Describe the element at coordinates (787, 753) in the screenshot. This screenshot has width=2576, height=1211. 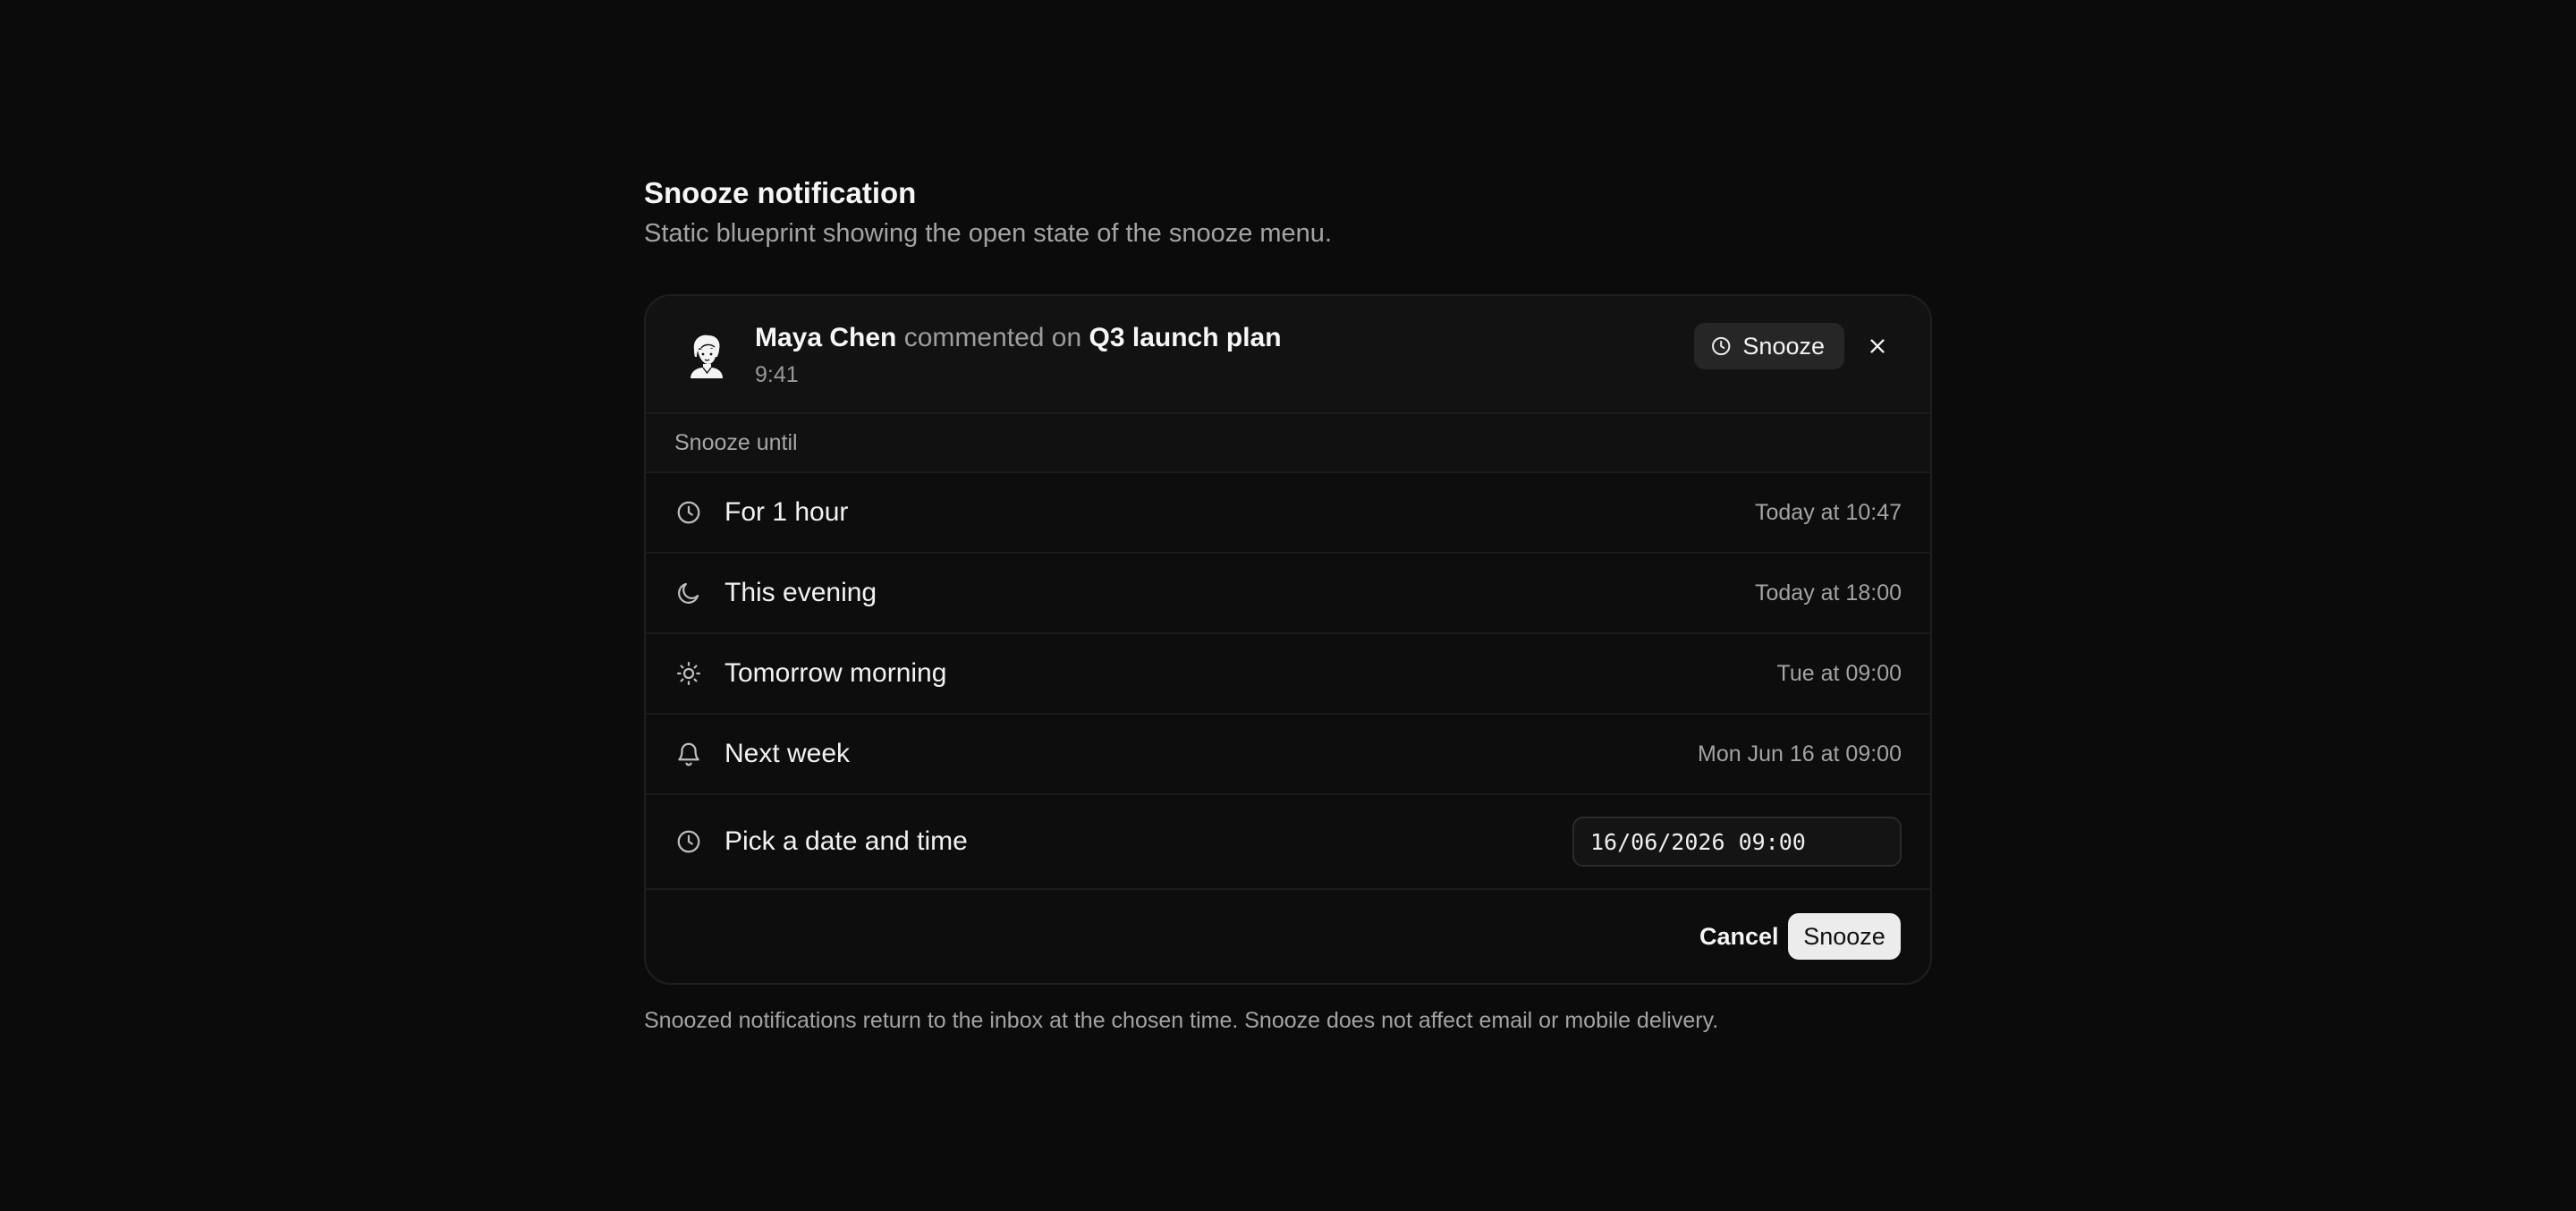
I see `option-label: Next week` at that location.